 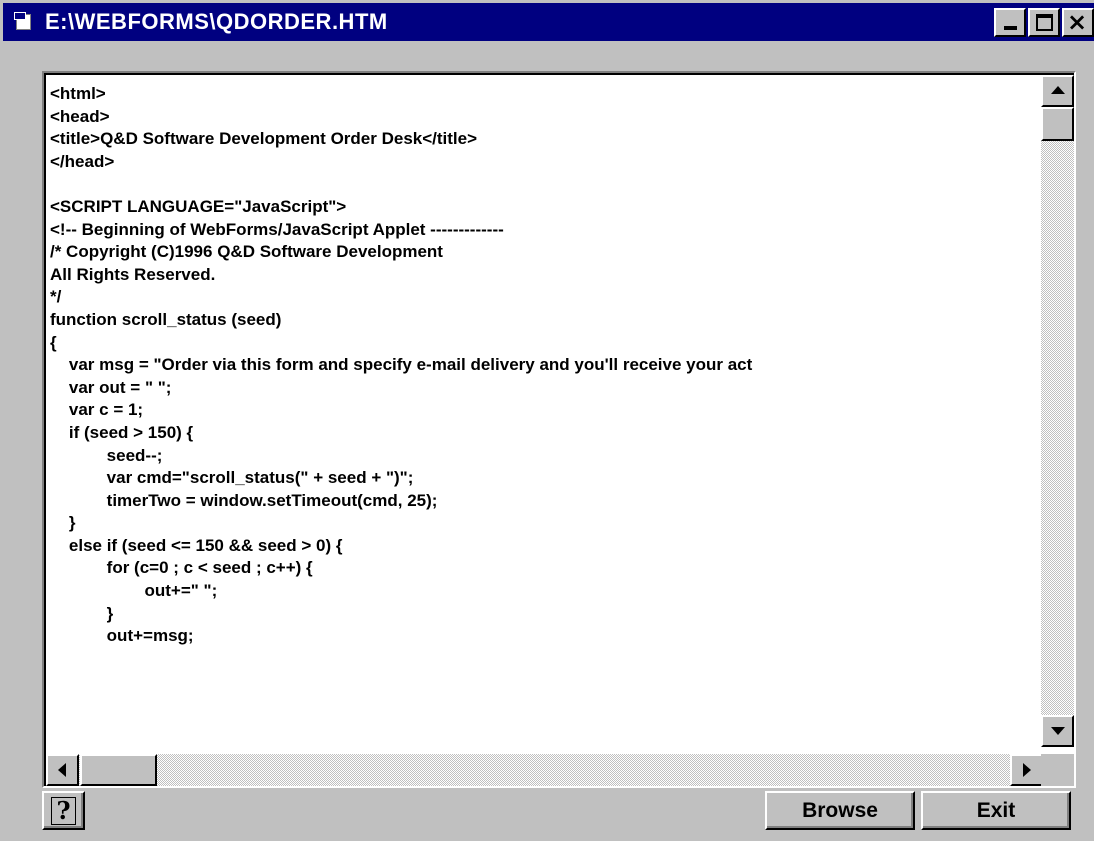 I want to click on arrow-right-icon, so click(x=1027, y=770).